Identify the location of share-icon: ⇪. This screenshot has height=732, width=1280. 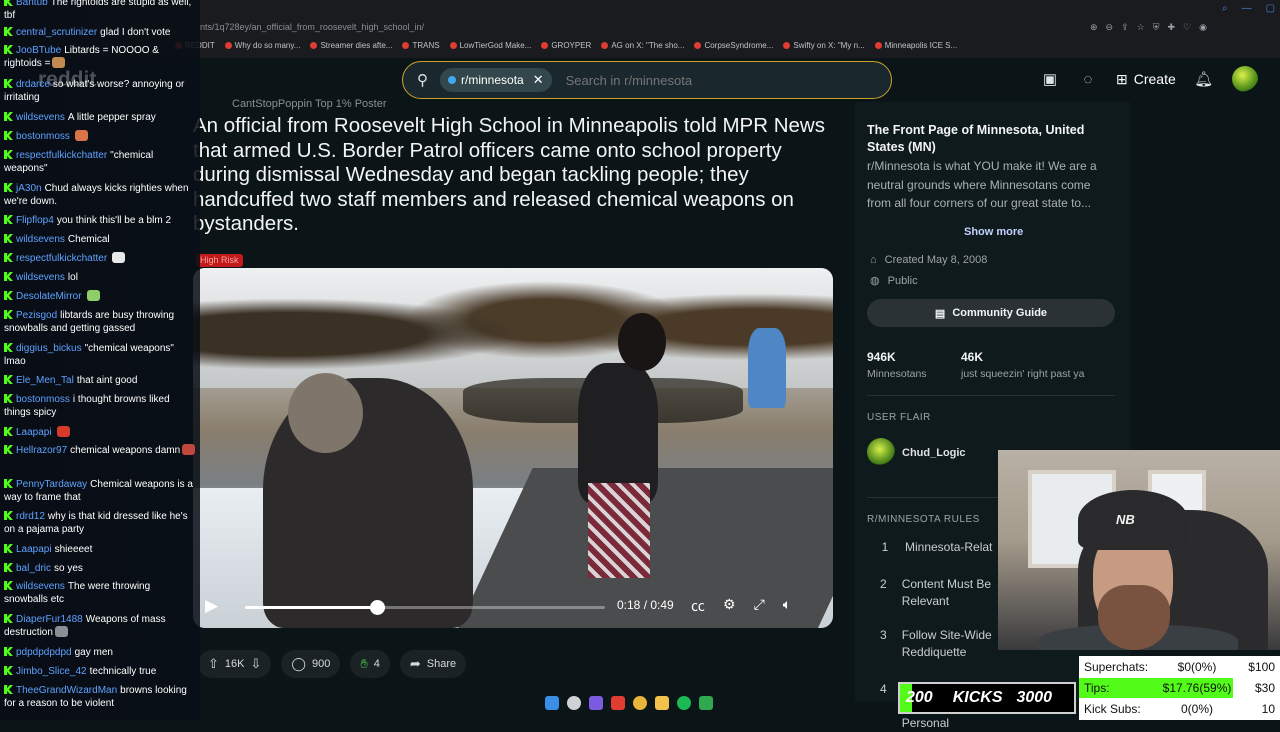
(1125, 27).